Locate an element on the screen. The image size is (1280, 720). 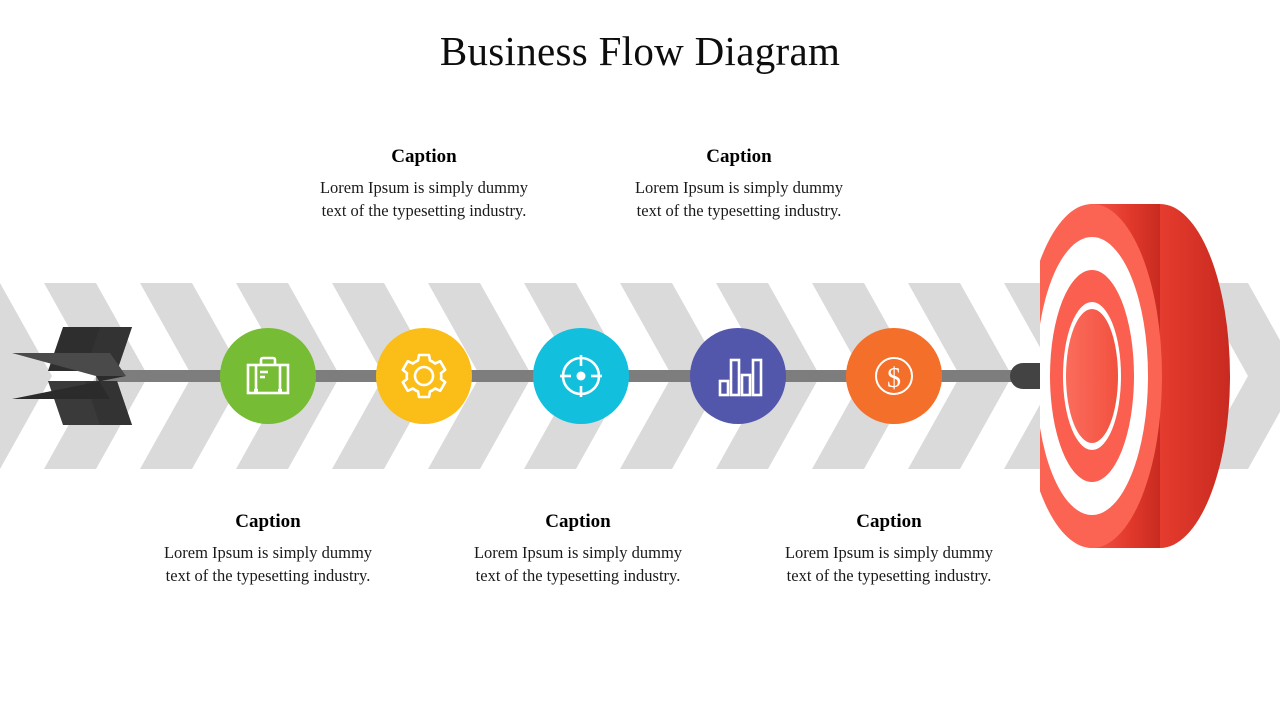
flow-node-gear is located at coordinates (424, 376).